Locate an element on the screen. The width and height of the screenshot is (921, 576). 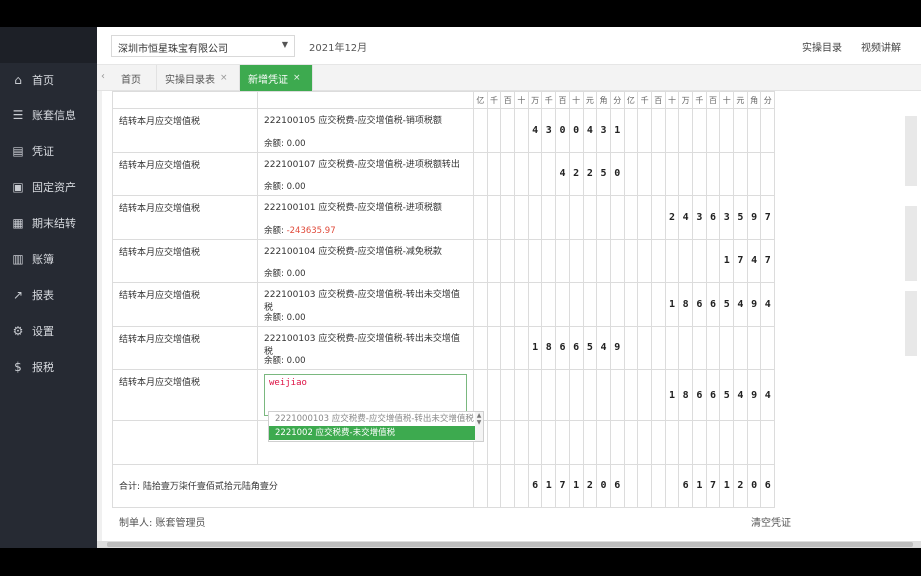
digit-header-row: 亿千百十万千百十元角分亿千百十万千百十元角分 is located at coordinates (444, 100).